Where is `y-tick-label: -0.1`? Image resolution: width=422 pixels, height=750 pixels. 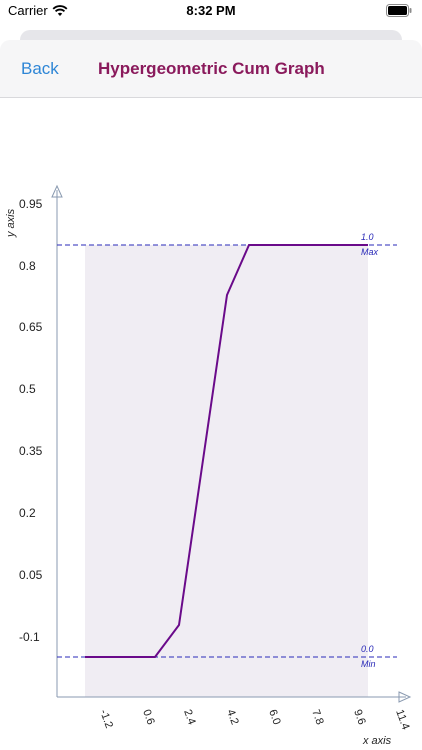 y-tick-label: -0.1 is located at coordinates (29, 637).